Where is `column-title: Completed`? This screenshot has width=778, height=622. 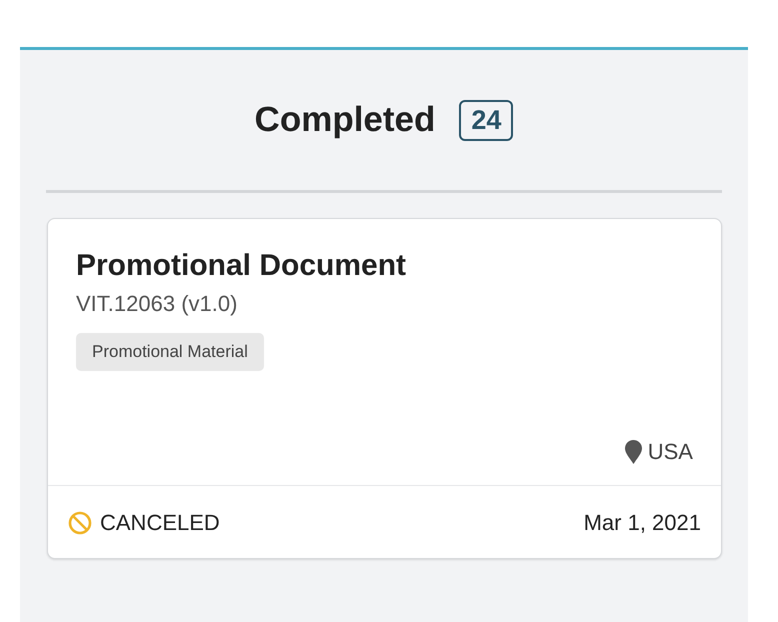 column-title: Completed is located at coordinates (345, 120).